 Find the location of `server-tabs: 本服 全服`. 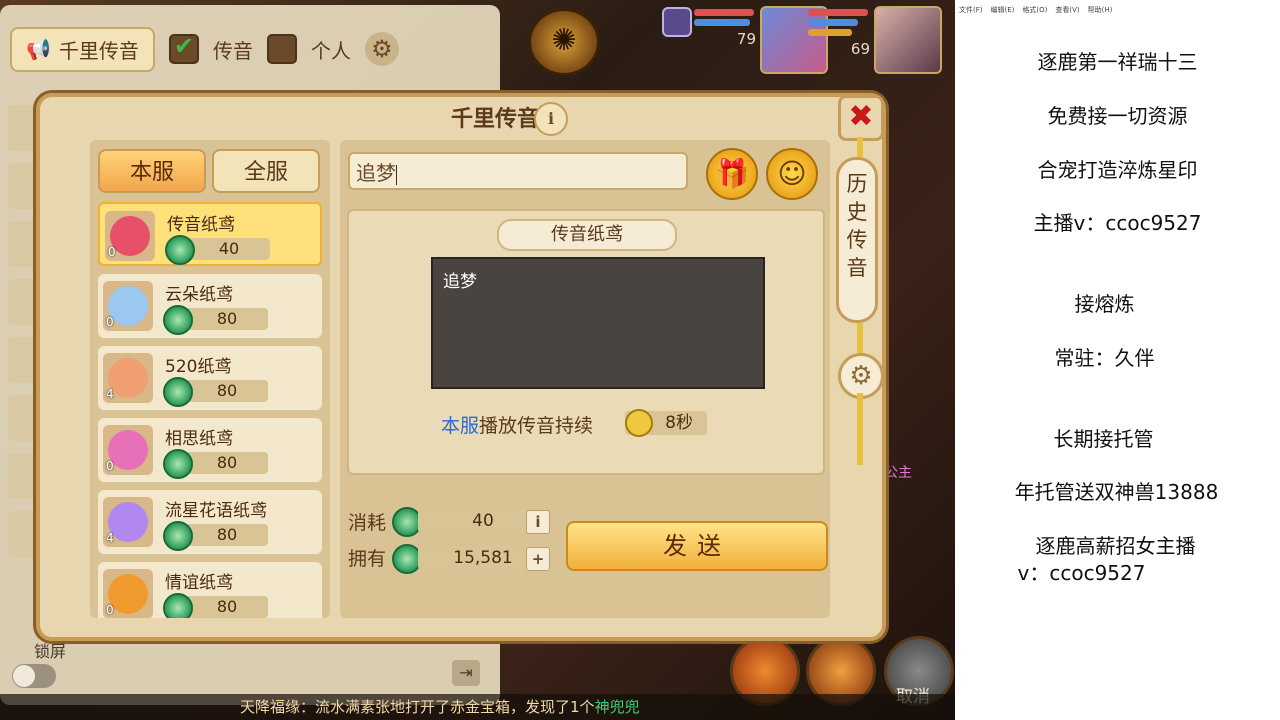

server-tabs: 本服 全服 is located at coordinates (210, 171).